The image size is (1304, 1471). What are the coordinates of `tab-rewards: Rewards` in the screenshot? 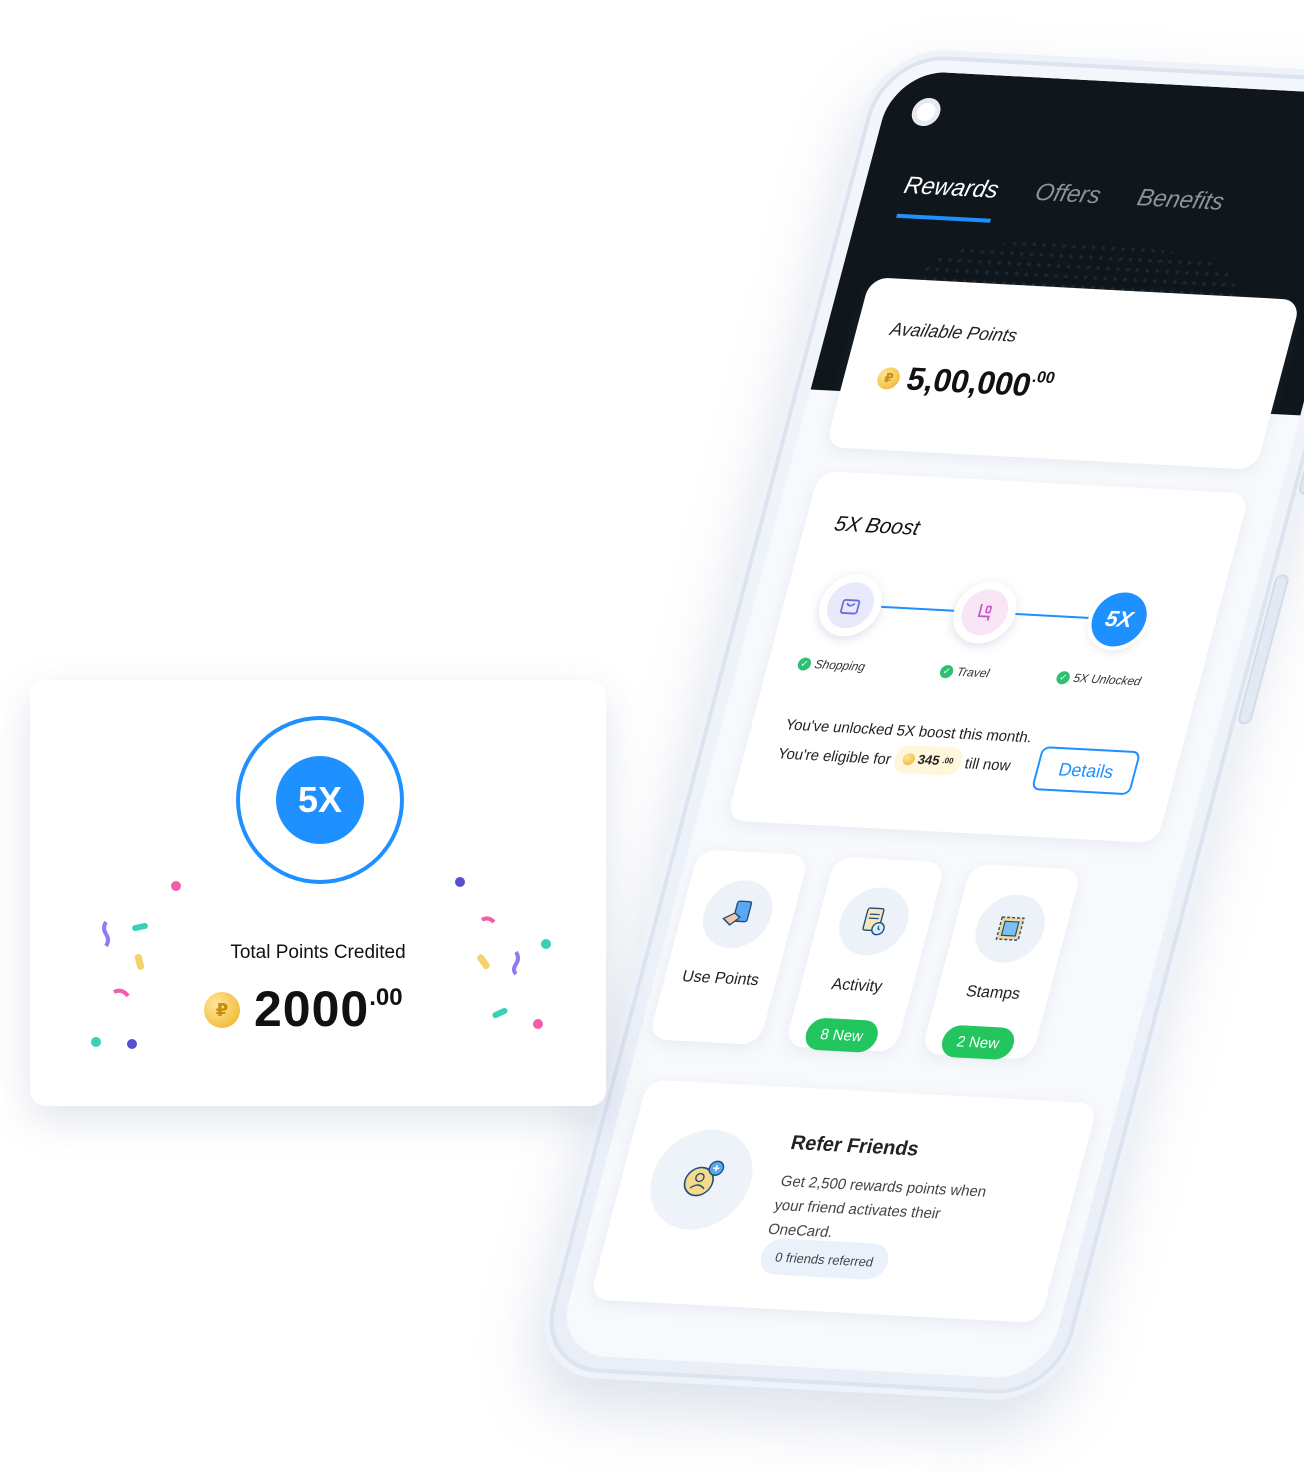 It's located at (949, 197).